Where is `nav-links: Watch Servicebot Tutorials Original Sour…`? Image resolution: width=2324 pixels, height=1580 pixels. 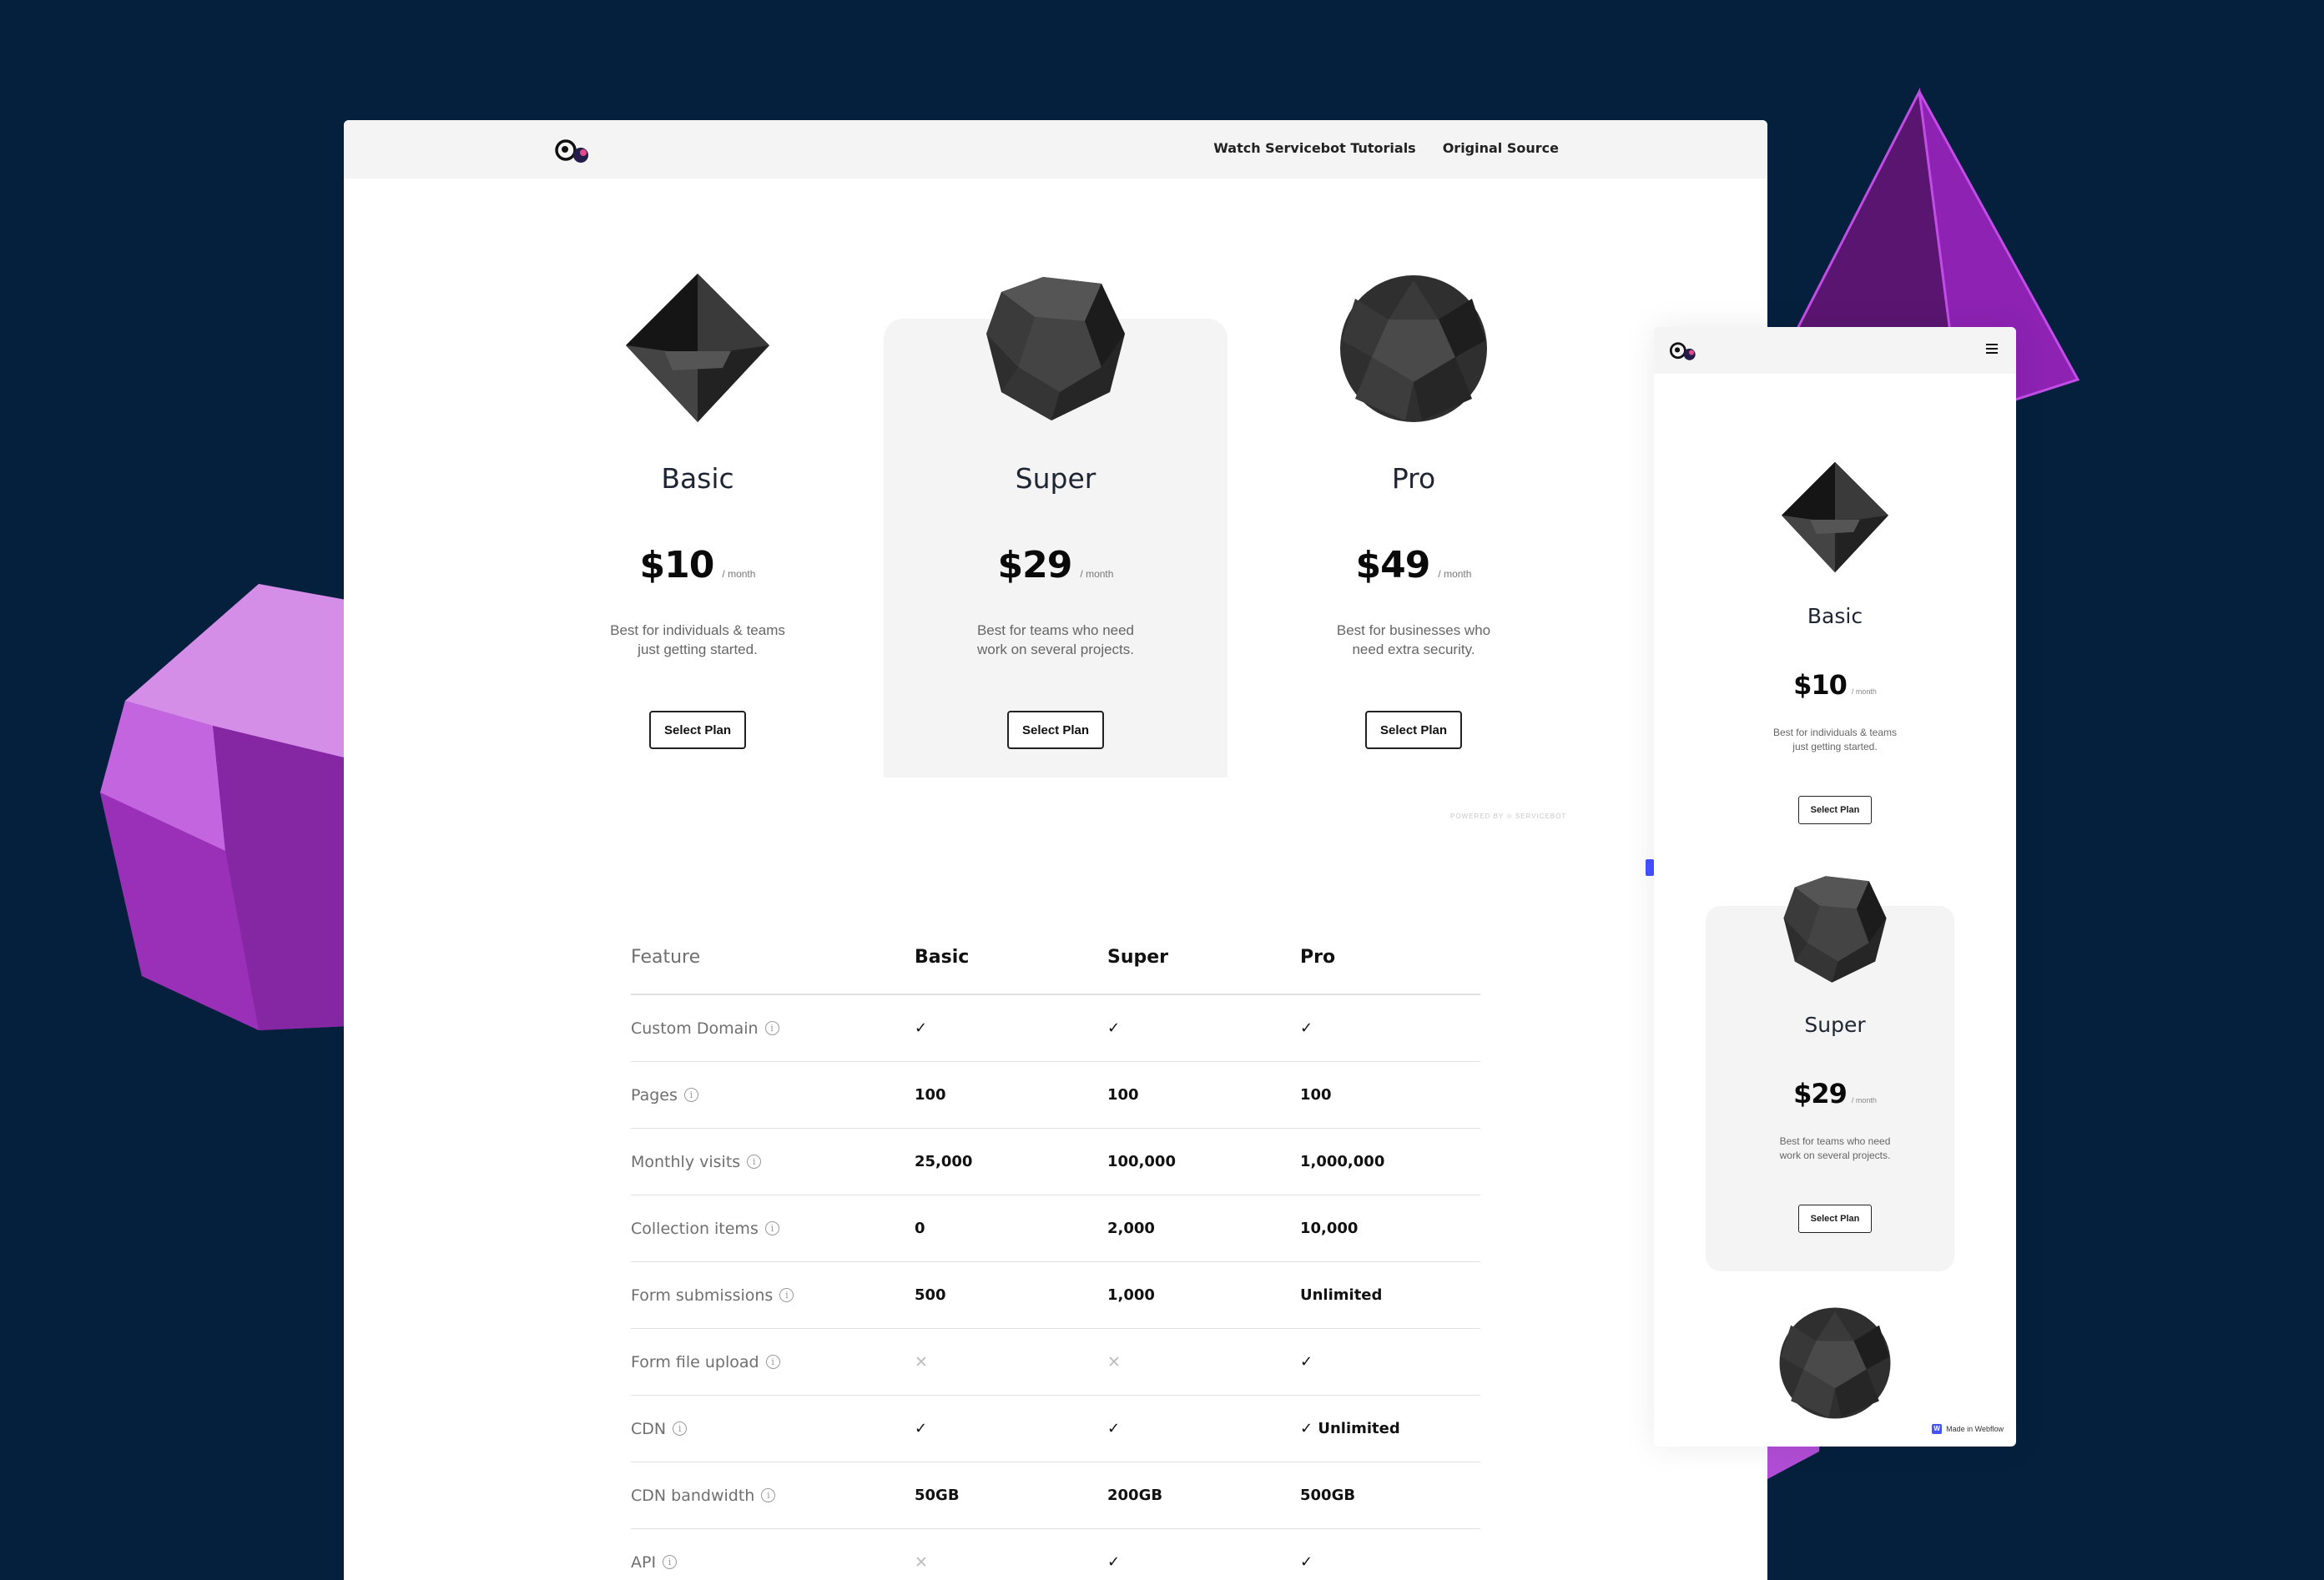 nav-links: Watch Servicebot Tutorials Original Sour… is located at coordinates (1386, 148).